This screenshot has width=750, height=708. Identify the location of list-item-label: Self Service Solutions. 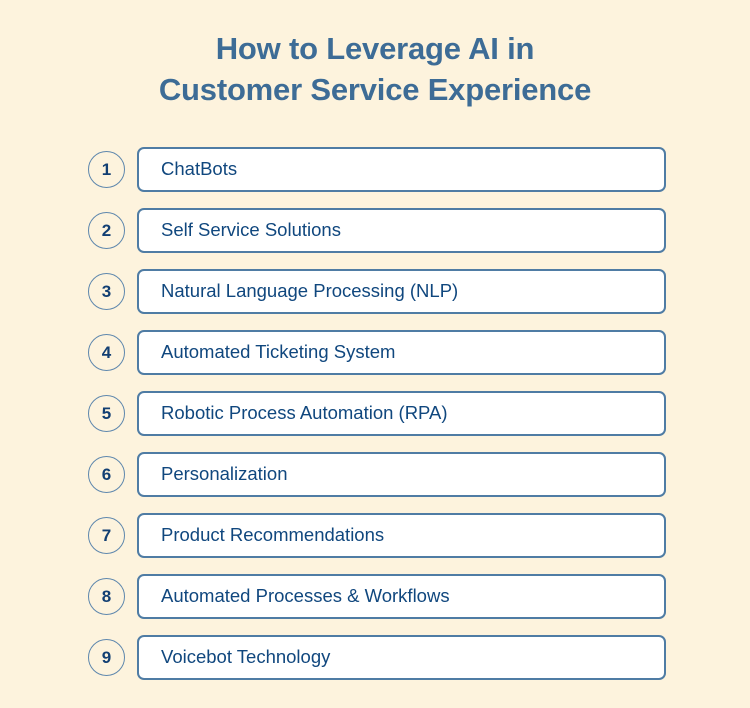
(251, 230).